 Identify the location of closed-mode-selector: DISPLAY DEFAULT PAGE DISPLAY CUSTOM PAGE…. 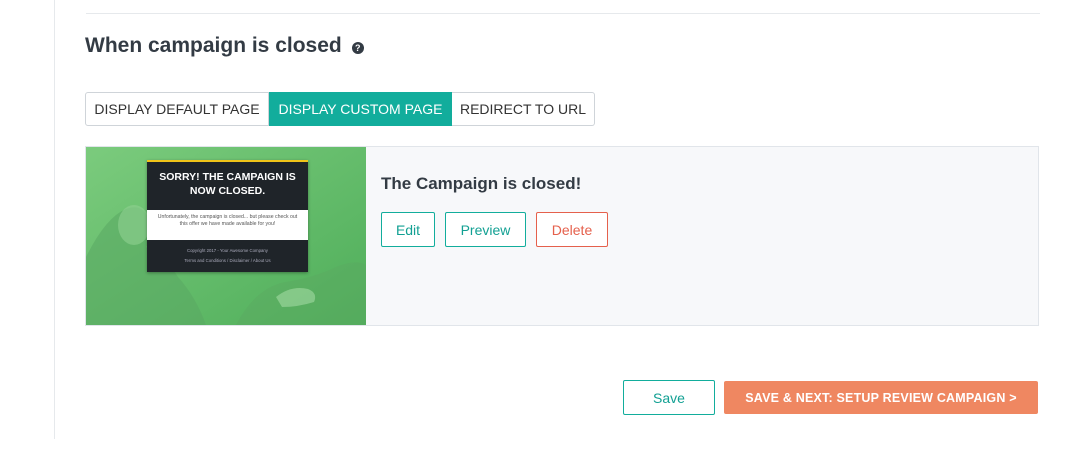
(340, 109).